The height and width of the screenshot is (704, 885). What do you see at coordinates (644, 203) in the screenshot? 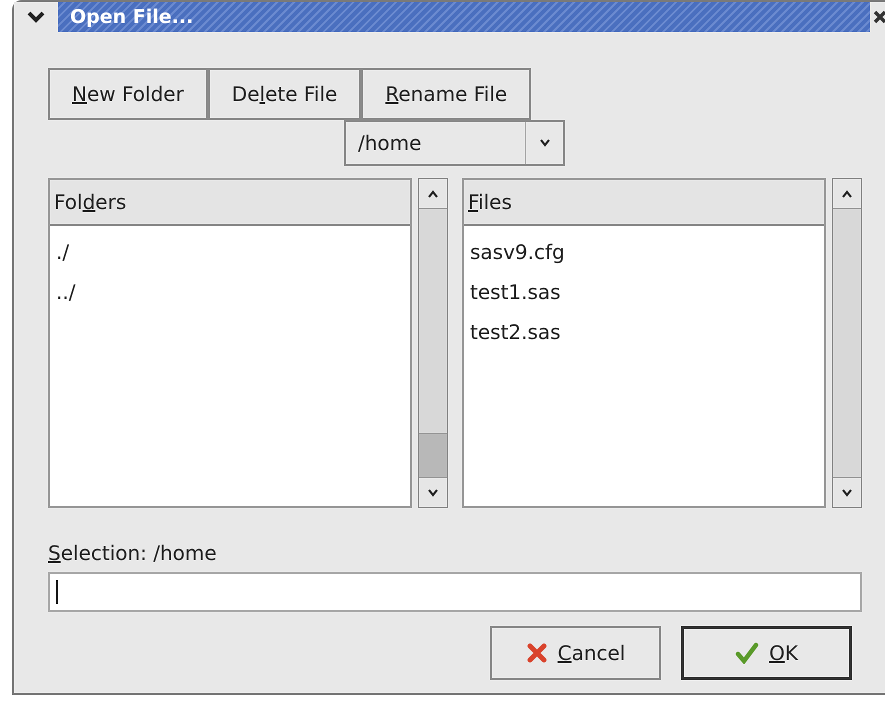
I see `column-header: Files` at bounding box center [644, 203].